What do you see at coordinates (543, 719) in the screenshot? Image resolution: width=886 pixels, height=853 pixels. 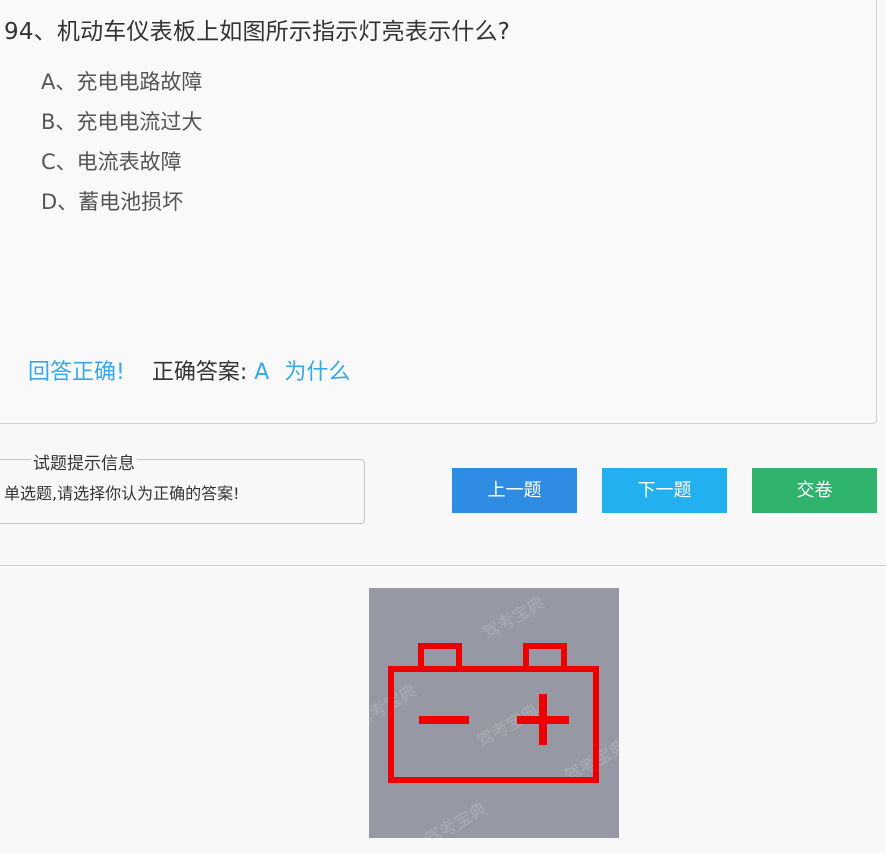 I see `plus-sign-v` at bounding box center [543, 719].